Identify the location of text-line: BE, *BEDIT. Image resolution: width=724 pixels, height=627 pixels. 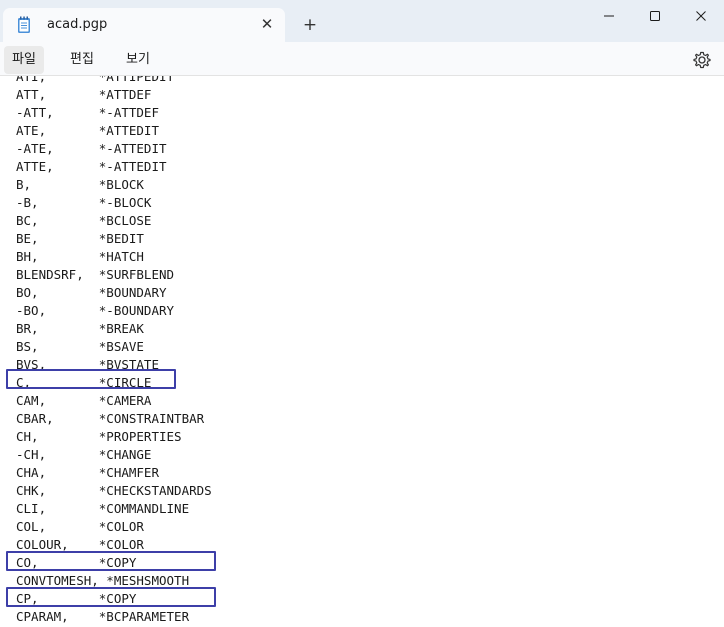
(80, 238).